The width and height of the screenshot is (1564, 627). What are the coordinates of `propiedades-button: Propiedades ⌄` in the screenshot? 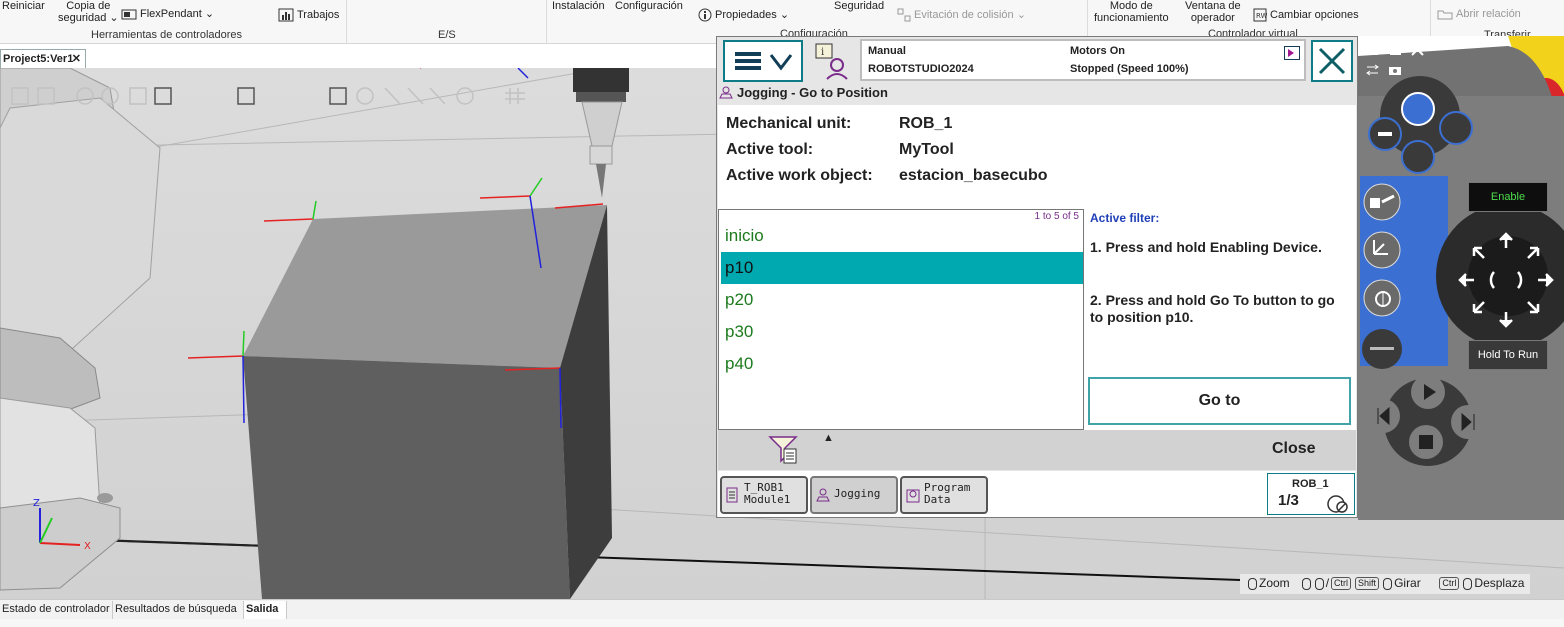 It's located at (743, 15).